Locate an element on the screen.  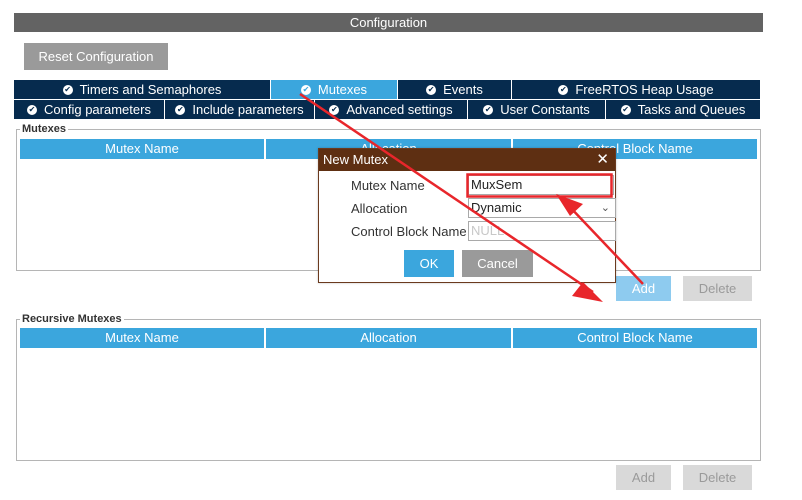
arrow-line-add-button is located at coordinates (605, 244).